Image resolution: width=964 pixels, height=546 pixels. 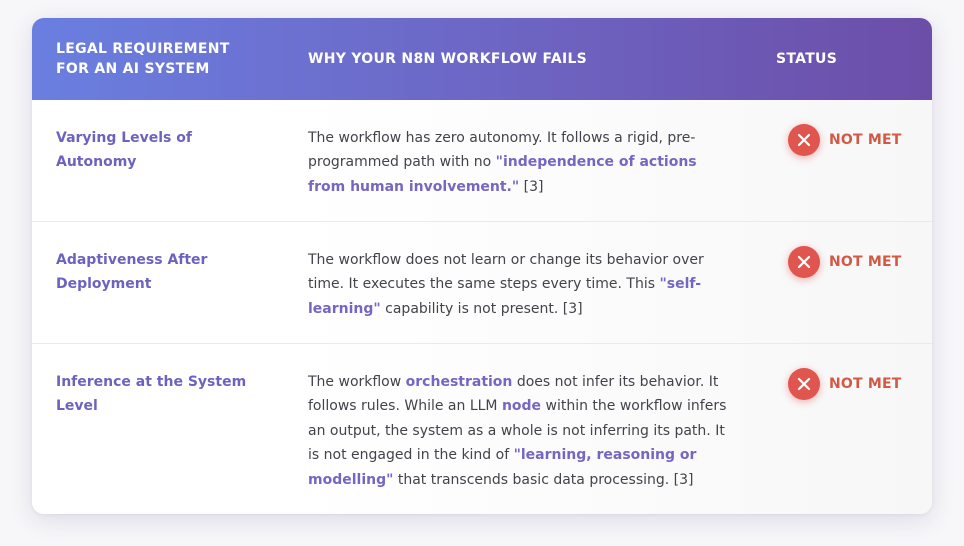 I want to click on reason-highlight: node, so click(x=521, y=406).